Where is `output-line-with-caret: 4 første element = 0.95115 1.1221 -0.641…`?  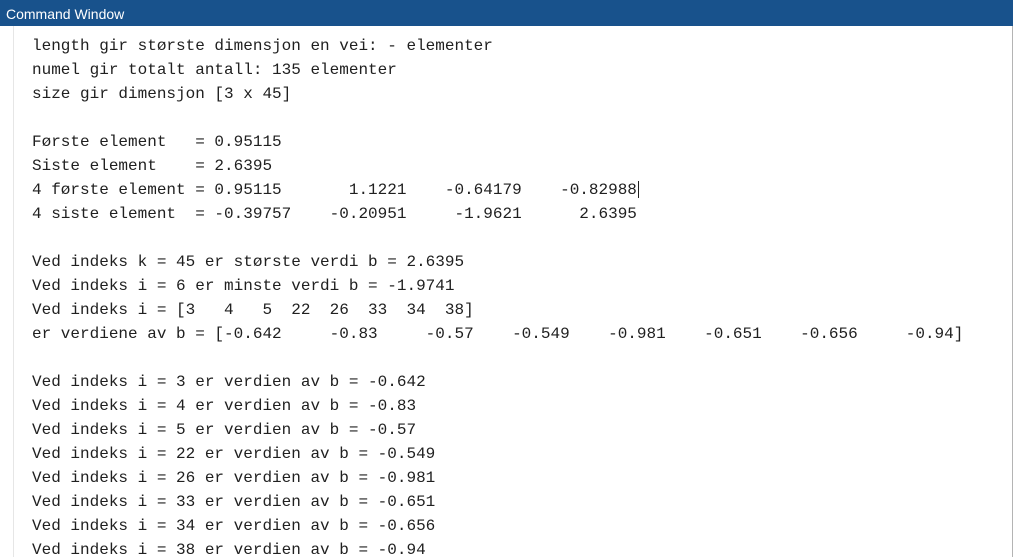 output-line-with-caret: 4 første element = 0.95115 1.1221 -0.641… is located at coordinates (497, 190).